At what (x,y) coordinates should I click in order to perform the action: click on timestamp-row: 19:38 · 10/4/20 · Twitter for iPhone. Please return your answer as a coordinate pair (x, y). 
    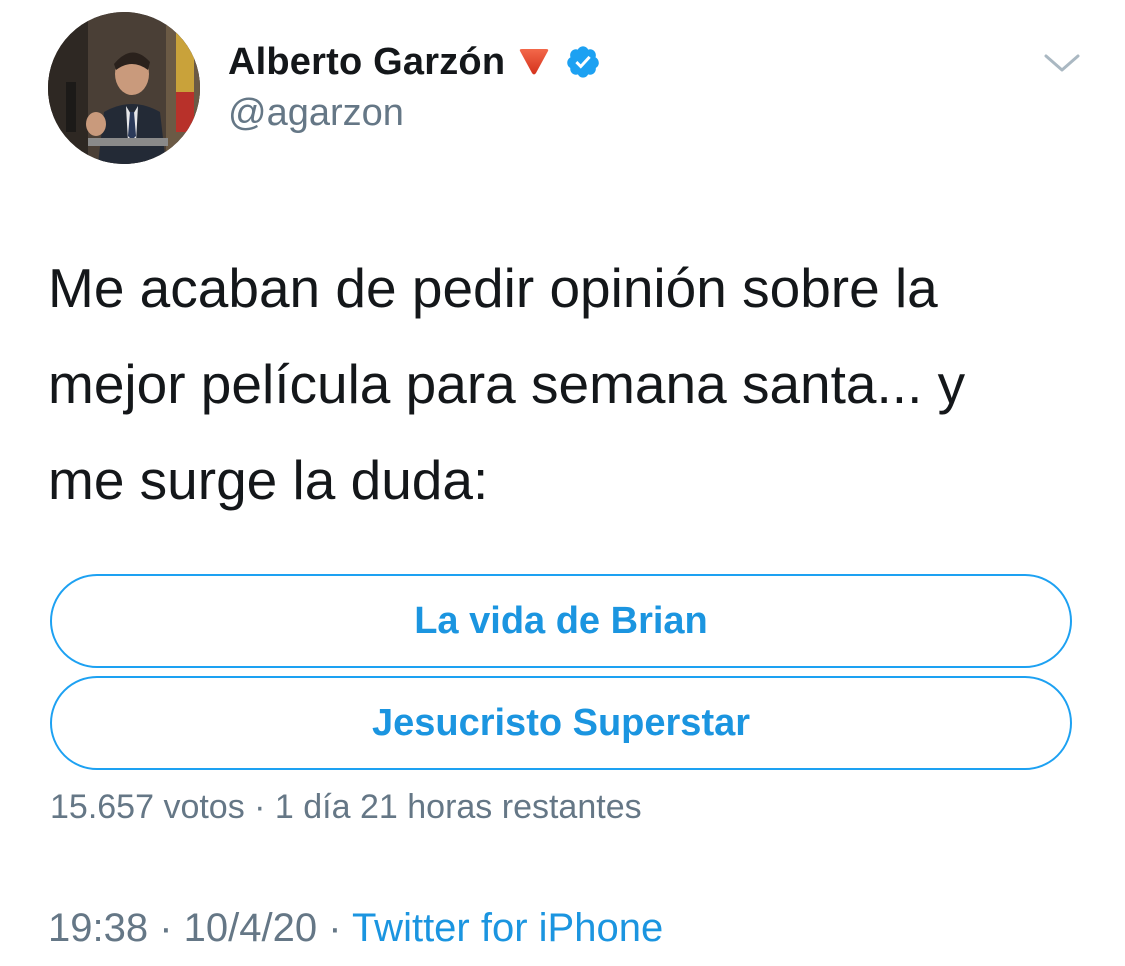
    Looking at the image, I should click on (355, 928).